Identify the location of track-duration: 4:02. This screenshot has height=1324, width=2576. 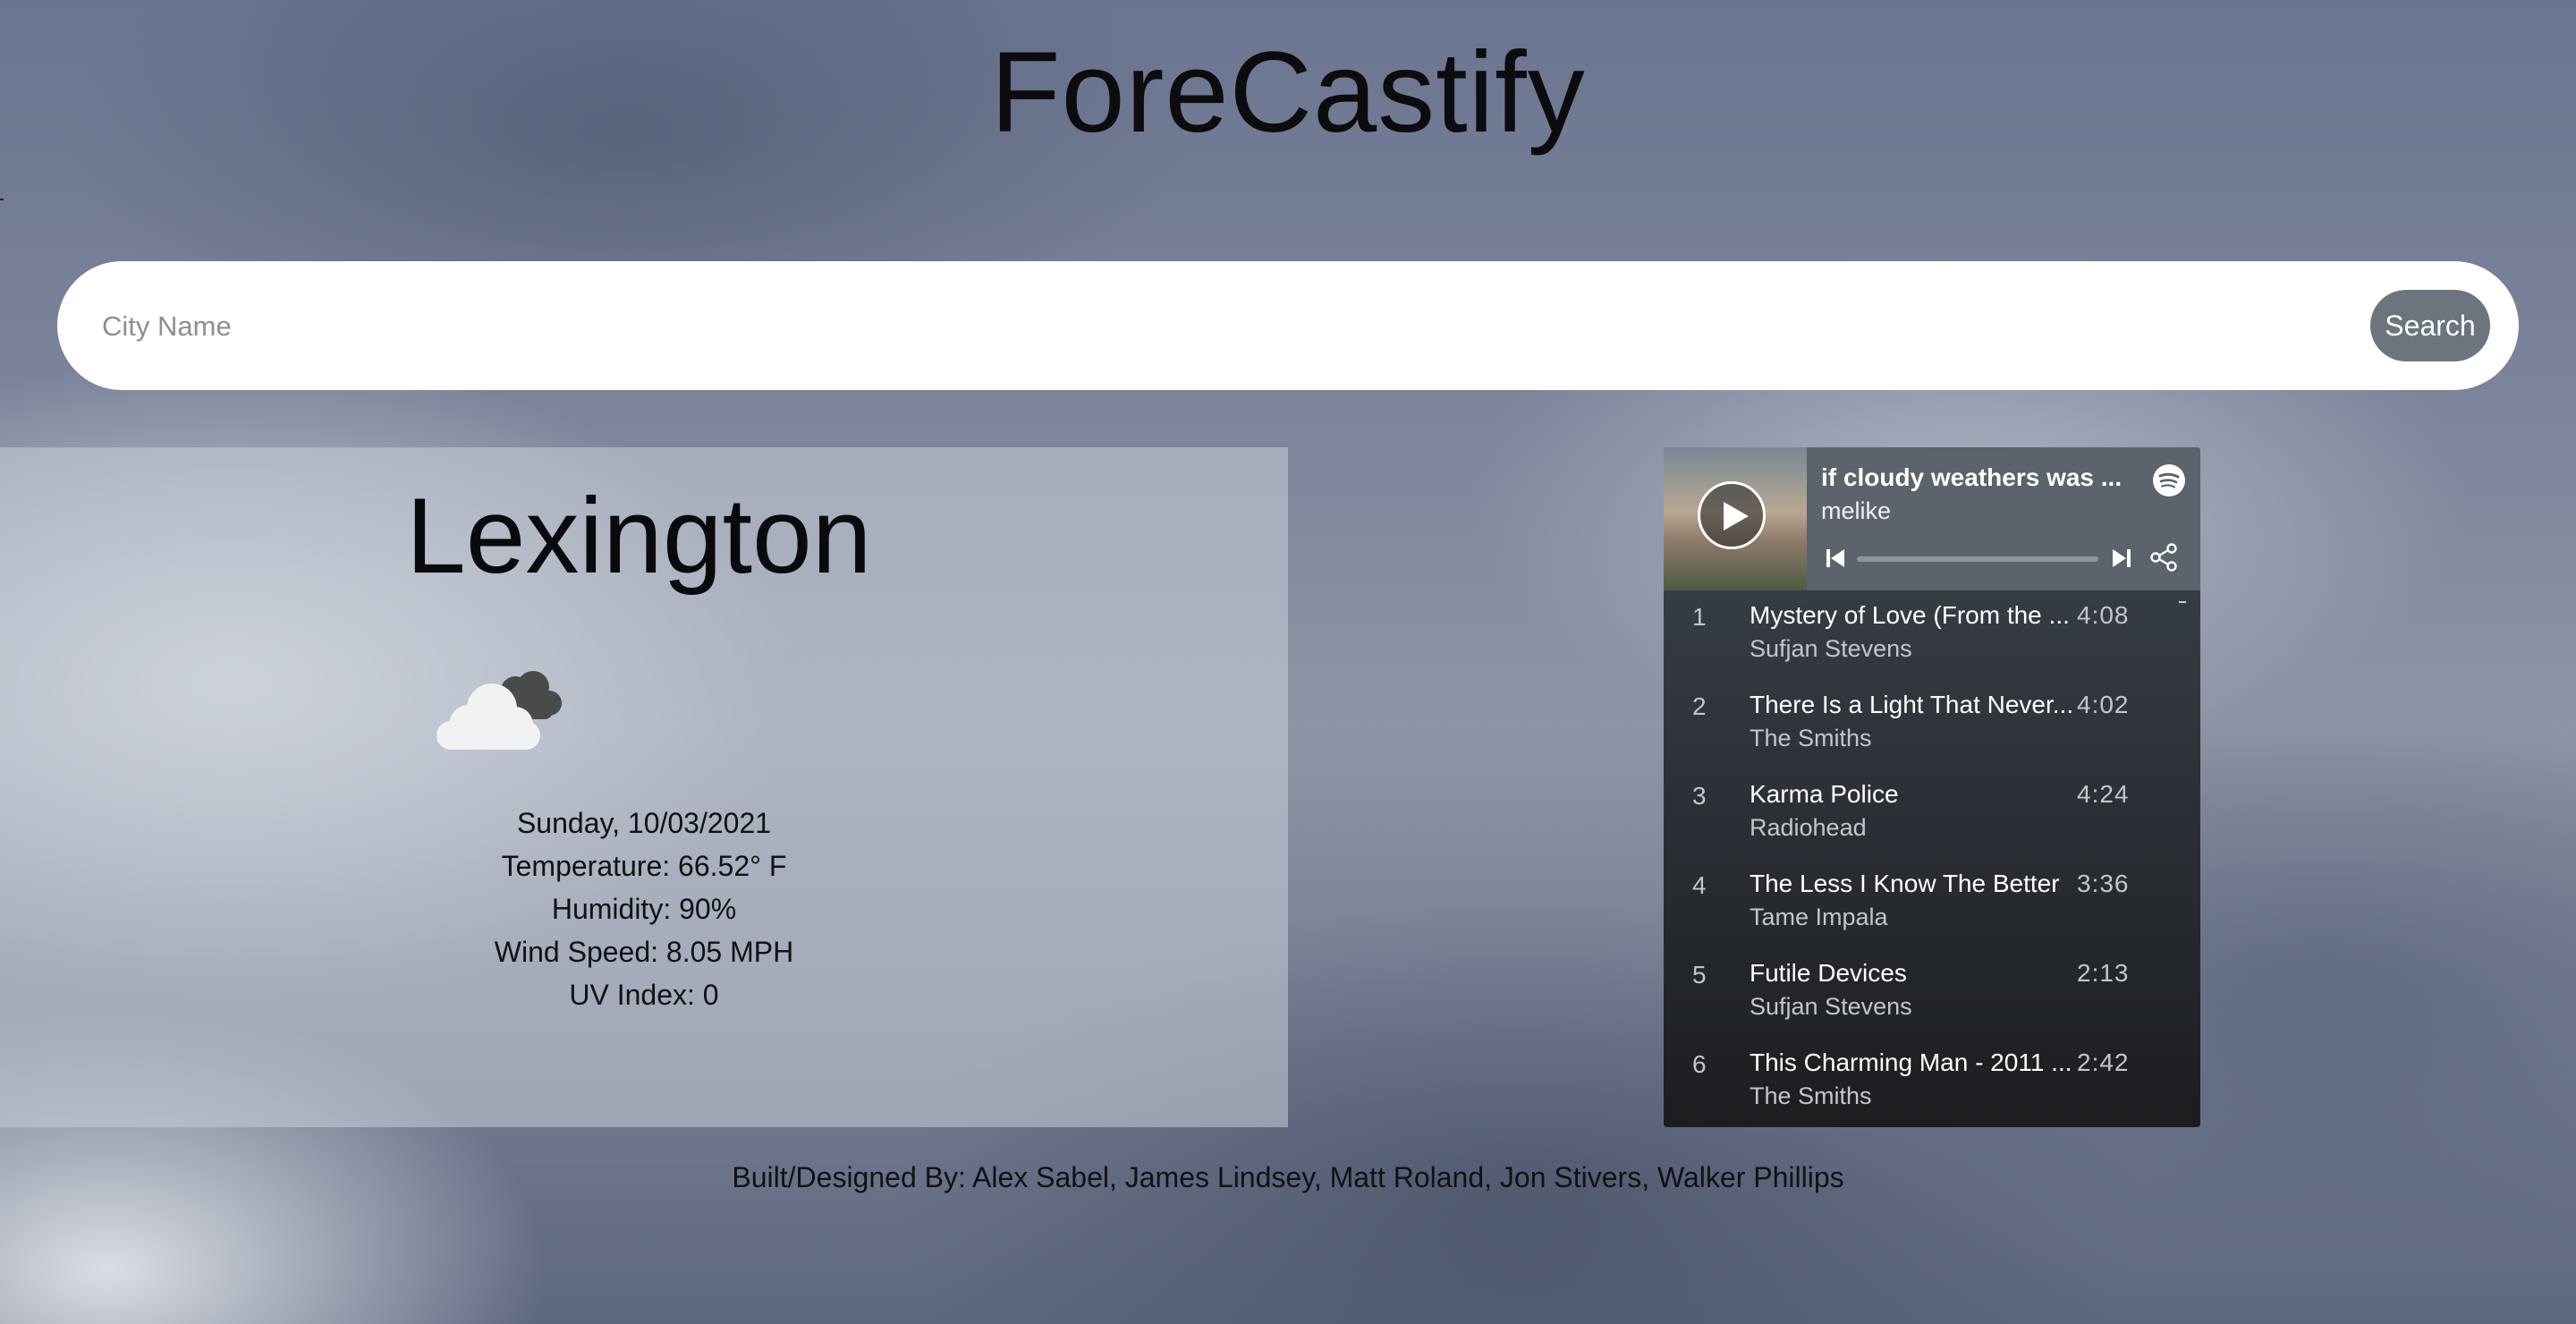
(2103, 704).